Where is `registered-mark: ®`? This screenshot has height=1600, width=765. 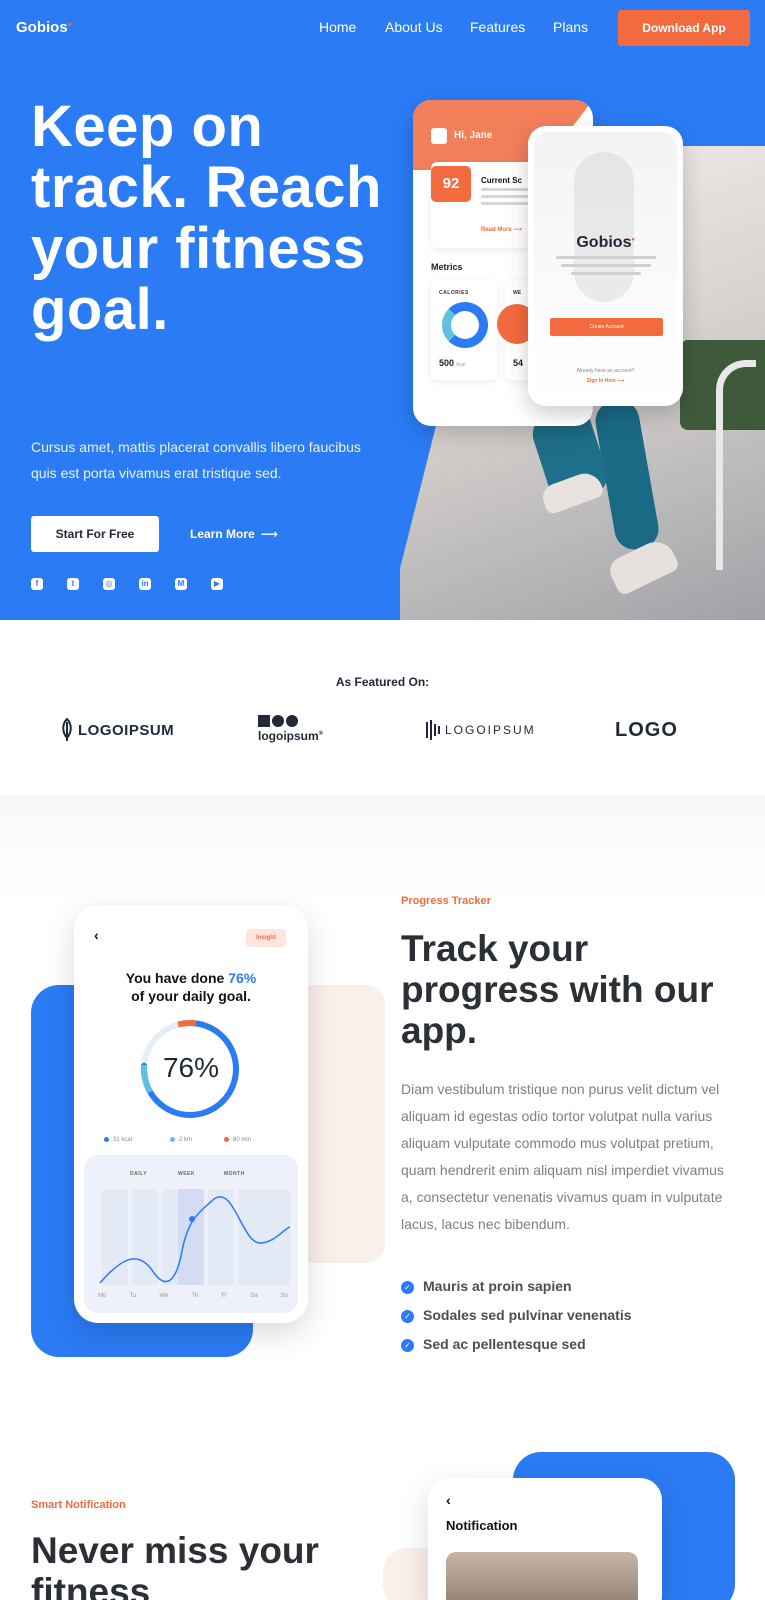
registered-mark: ® is located at coordinates (321, 734).